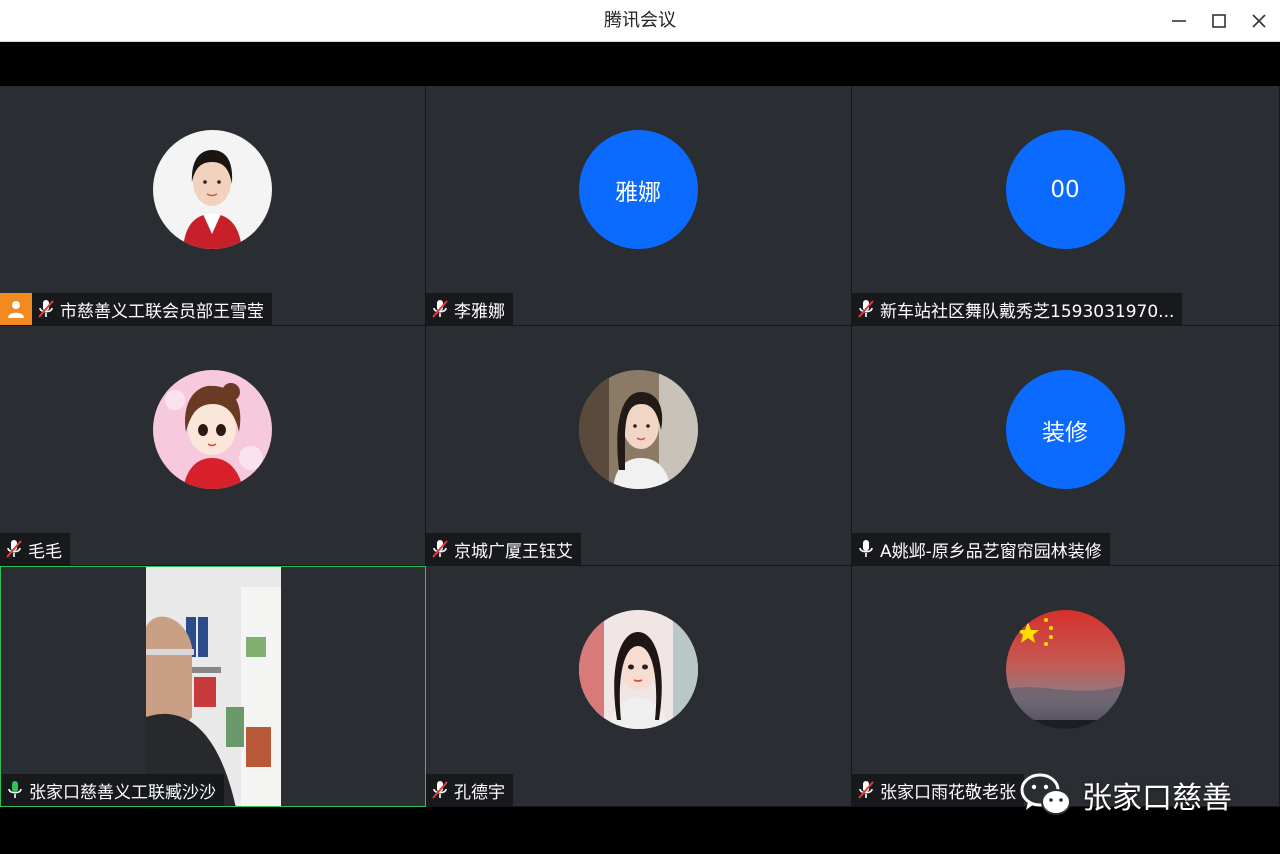  What do you see at coordinates (1045, 794) in the screenshot?
I see `wechat-icon` at bounding box center [1045, 794].